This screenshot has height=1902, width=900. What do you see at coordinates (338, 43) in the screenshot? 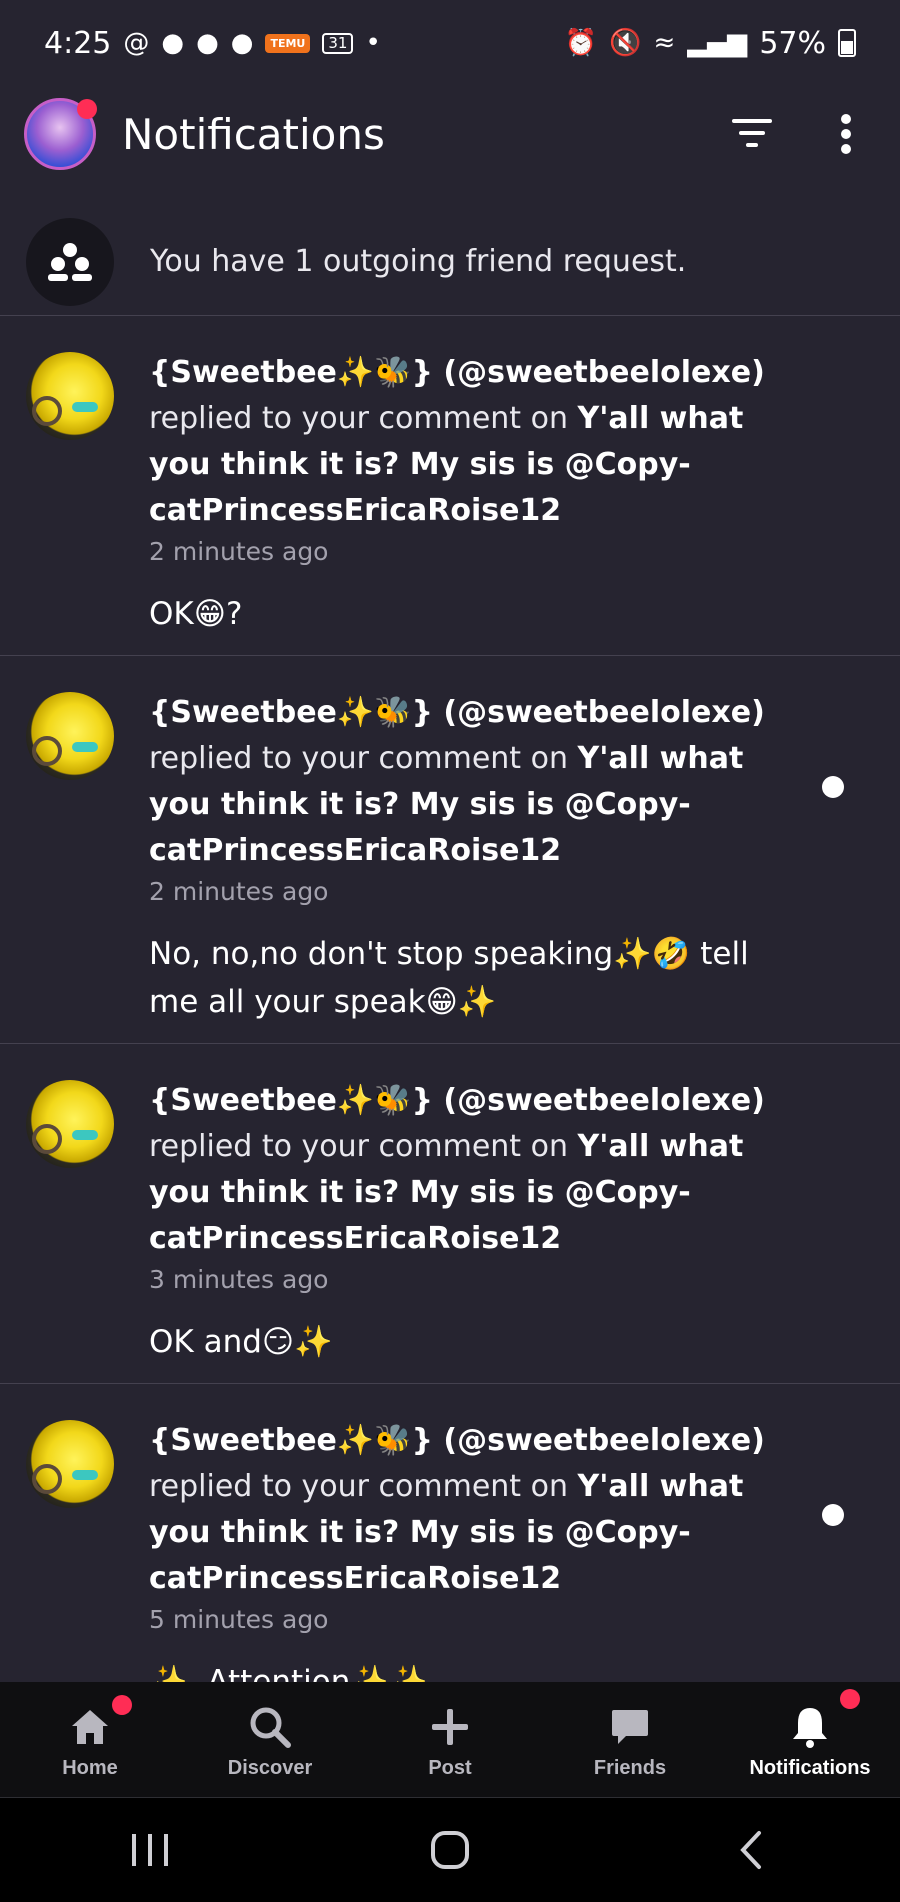
I see `calendar-icon: 31` at bounding box center [338, 43].